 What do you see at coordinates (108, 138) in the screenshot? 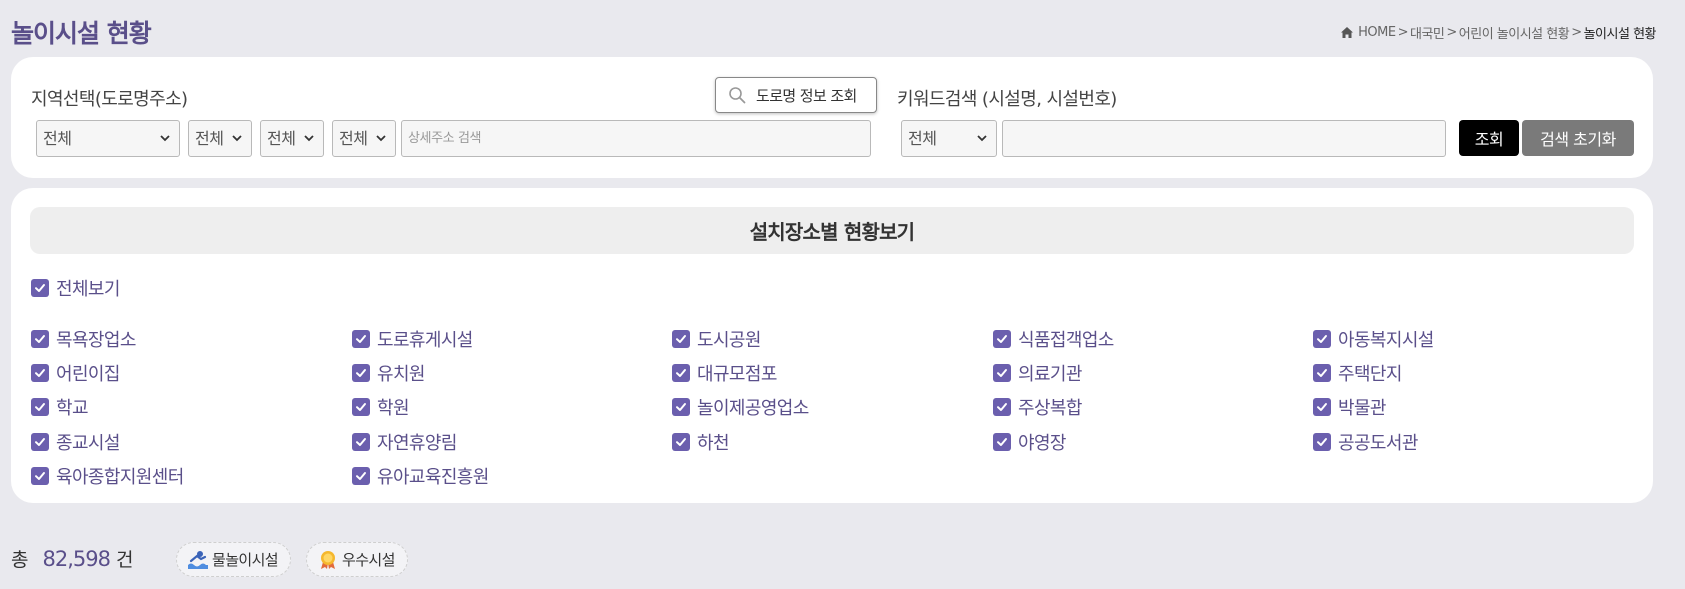
I see `region-select-sido: 전체` at bounding box center [108, 138].